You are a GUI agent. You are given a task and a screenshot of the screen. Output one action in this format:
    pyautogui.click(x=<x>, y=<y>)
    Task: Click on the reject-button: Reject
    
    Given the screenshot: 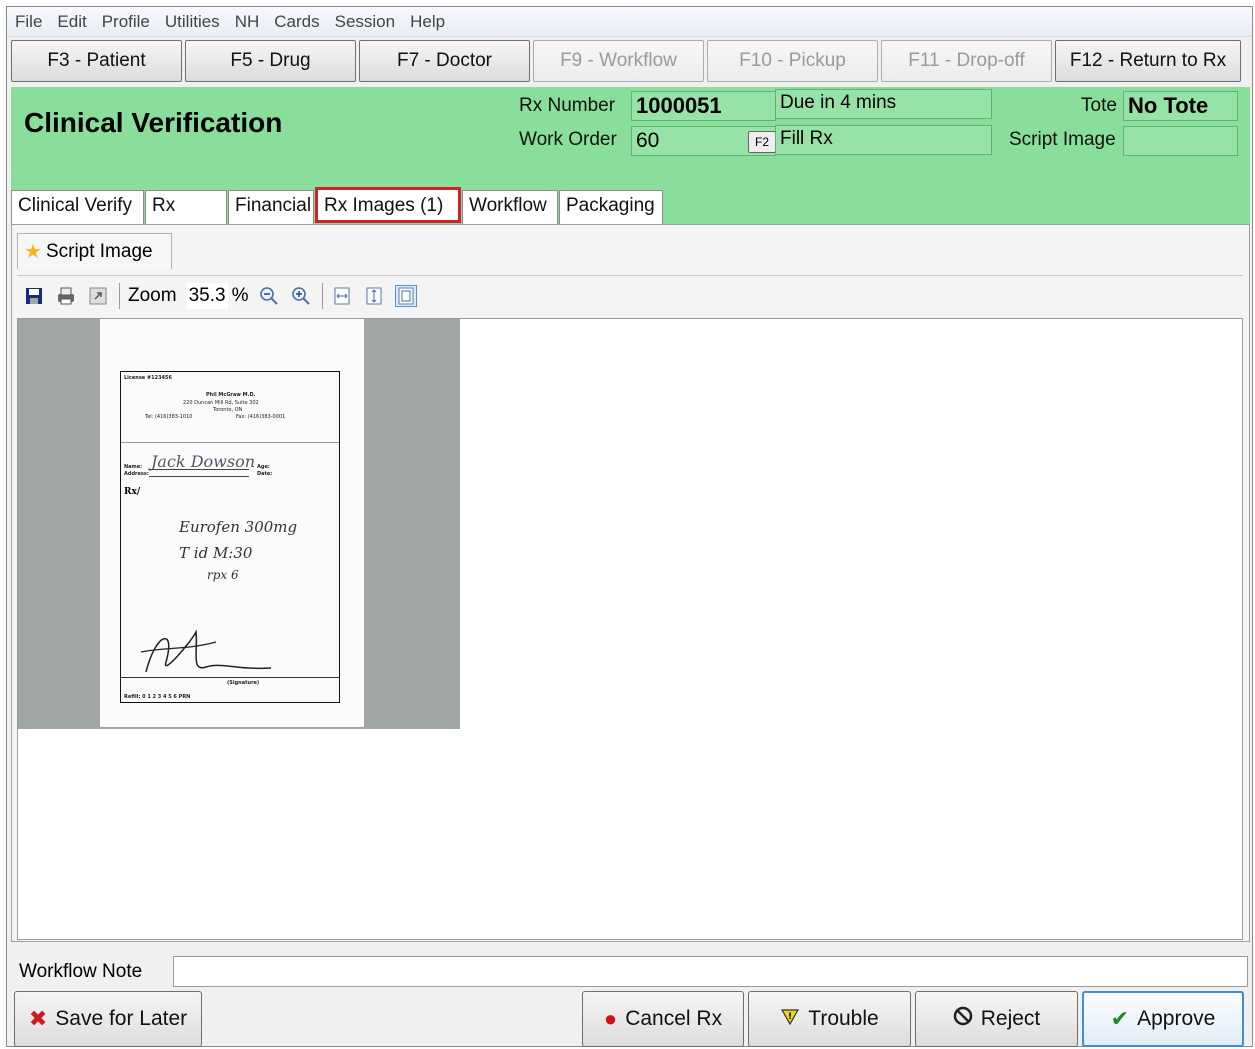 What is the action you would take?
    pyautogui.click(x=996, y=1019)
    